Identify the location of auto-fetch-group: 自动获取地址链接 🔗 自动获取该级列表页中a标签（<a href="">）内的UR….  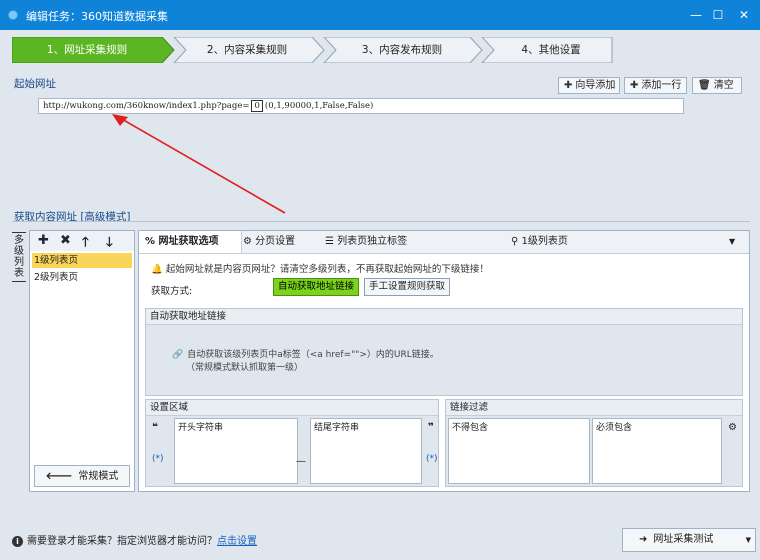
(444, 352).